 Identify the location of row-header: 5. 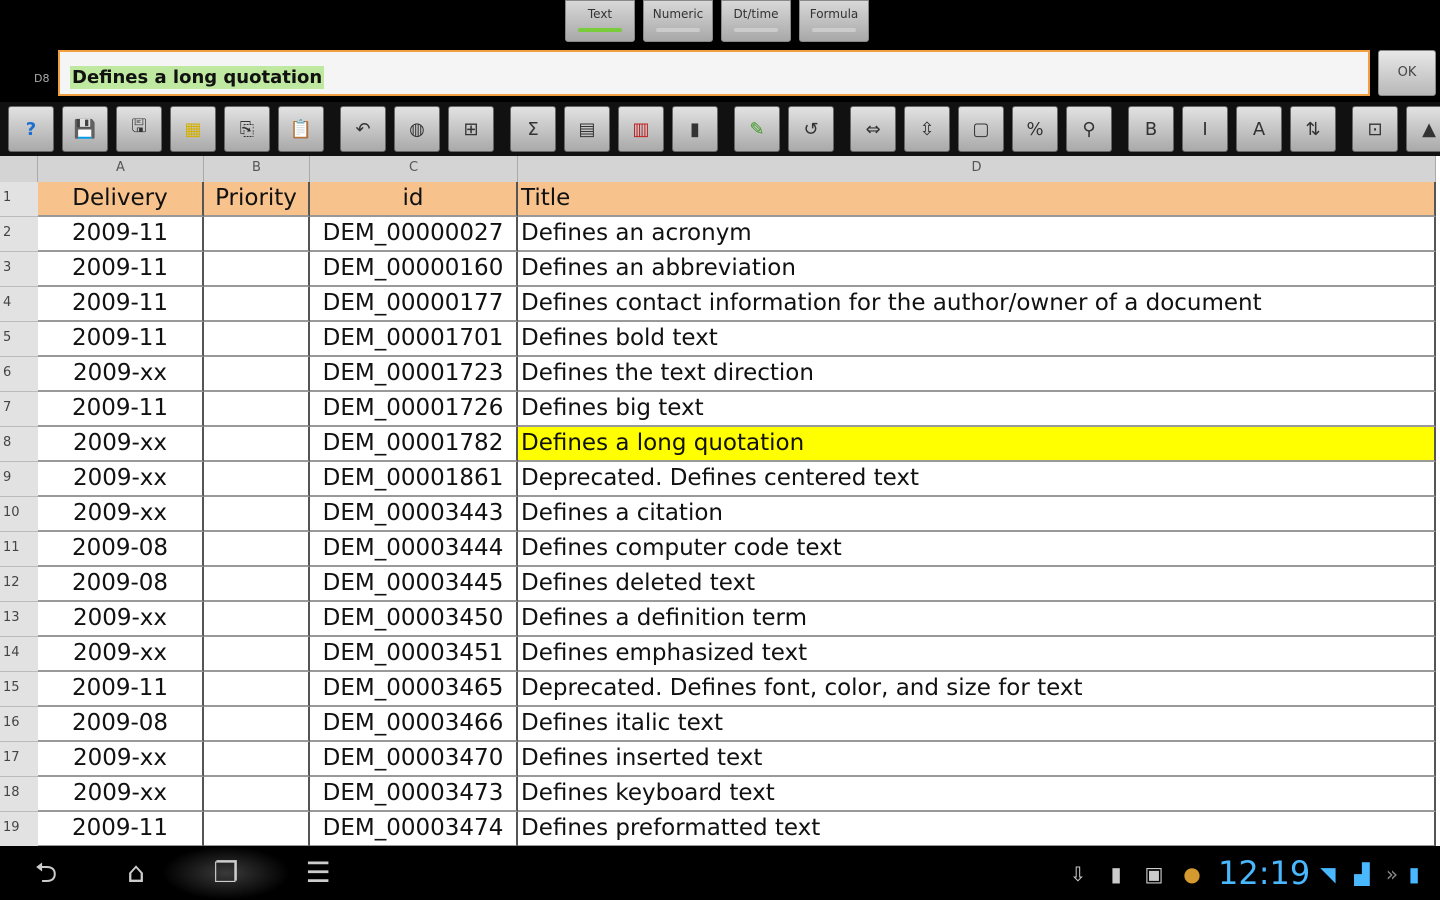
(19, 339).